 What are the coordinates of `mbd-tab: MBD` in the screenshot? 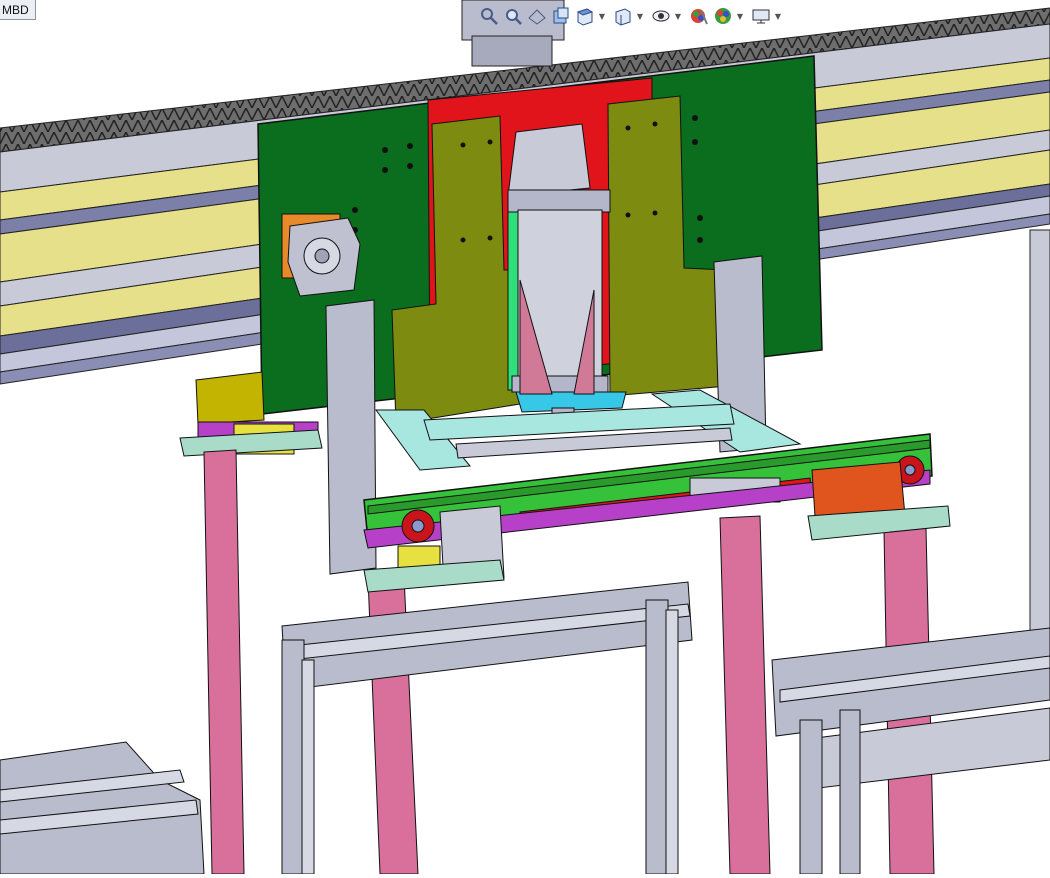 It's located at (18, 10).